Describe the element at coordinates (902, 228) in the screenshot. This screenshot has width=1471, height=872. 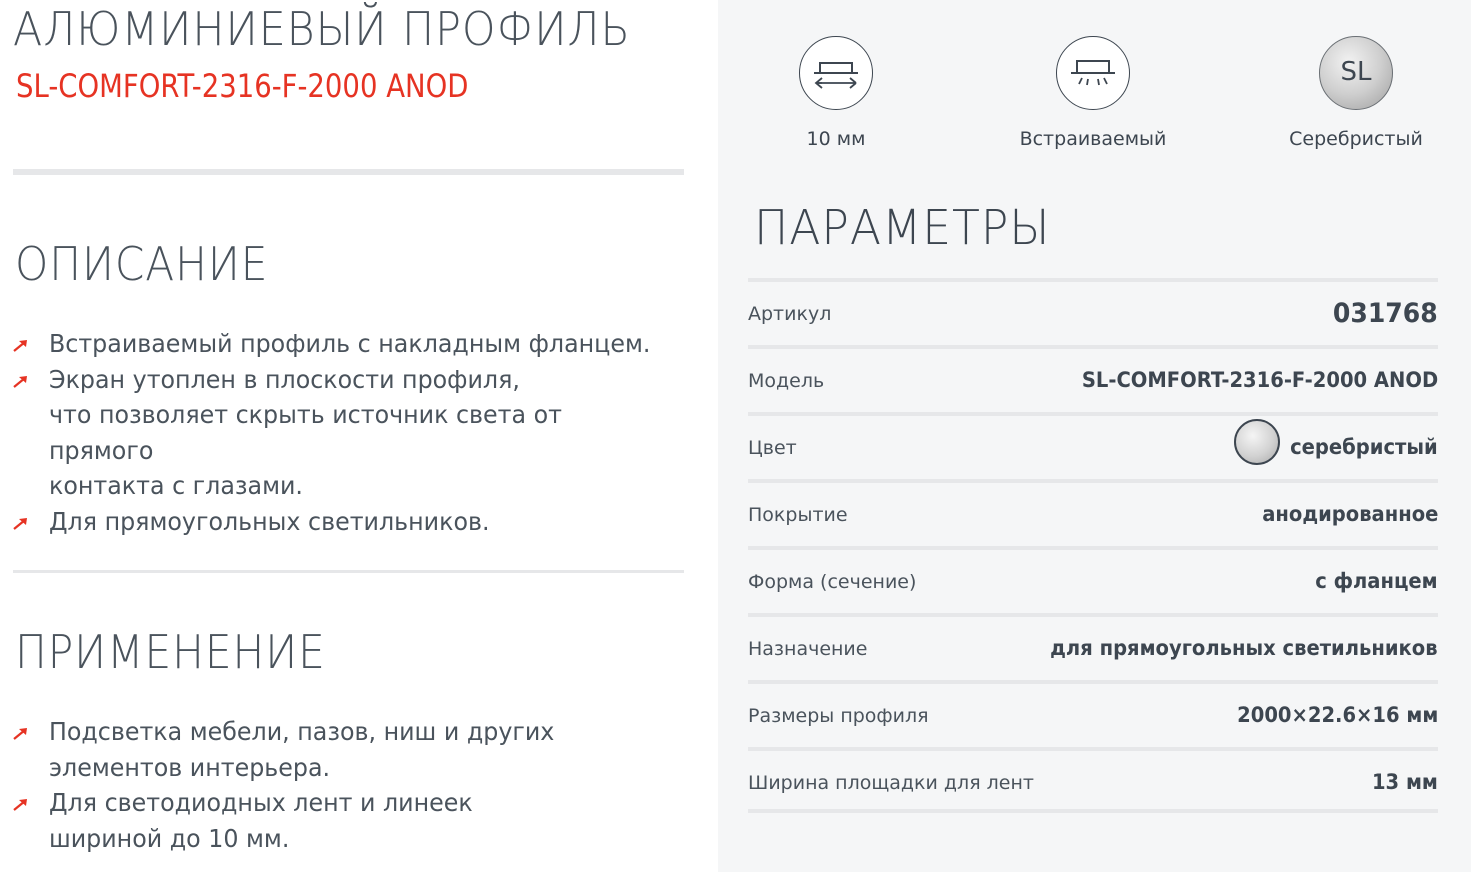
I see `params-heading: ПАРАМЕТРЫ` at that location.